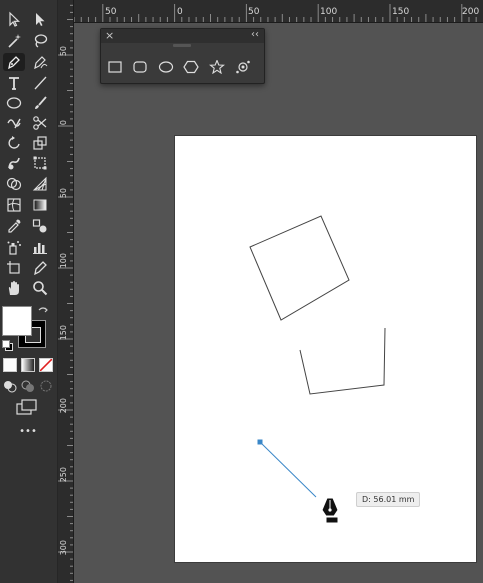 The height and width of the screenshot is (583, 483). What do you see at coordinates (66, 291) in the screenshot?
I see `vertical-ruler: 50 0 50 100 150 200 250 300` at bounding box center [66, 291].